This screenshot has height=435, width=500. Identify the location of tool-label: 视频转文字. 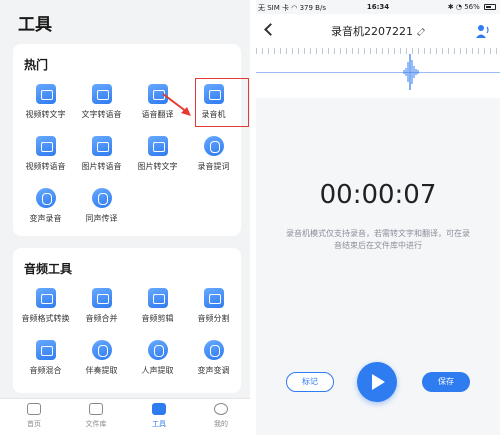
(45, 114).